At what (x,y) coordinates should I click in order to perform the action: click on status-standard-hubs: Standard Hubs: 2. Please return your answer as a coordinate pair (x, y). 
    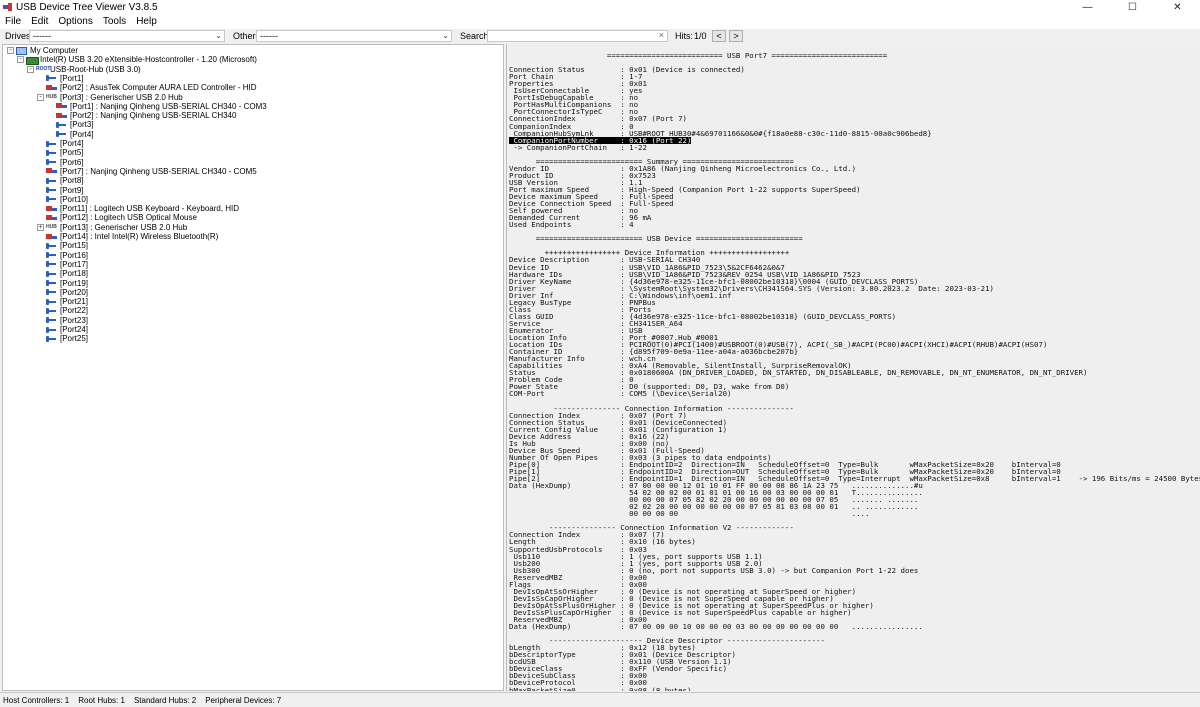
    Looking at the image, I should click on (165, 700).